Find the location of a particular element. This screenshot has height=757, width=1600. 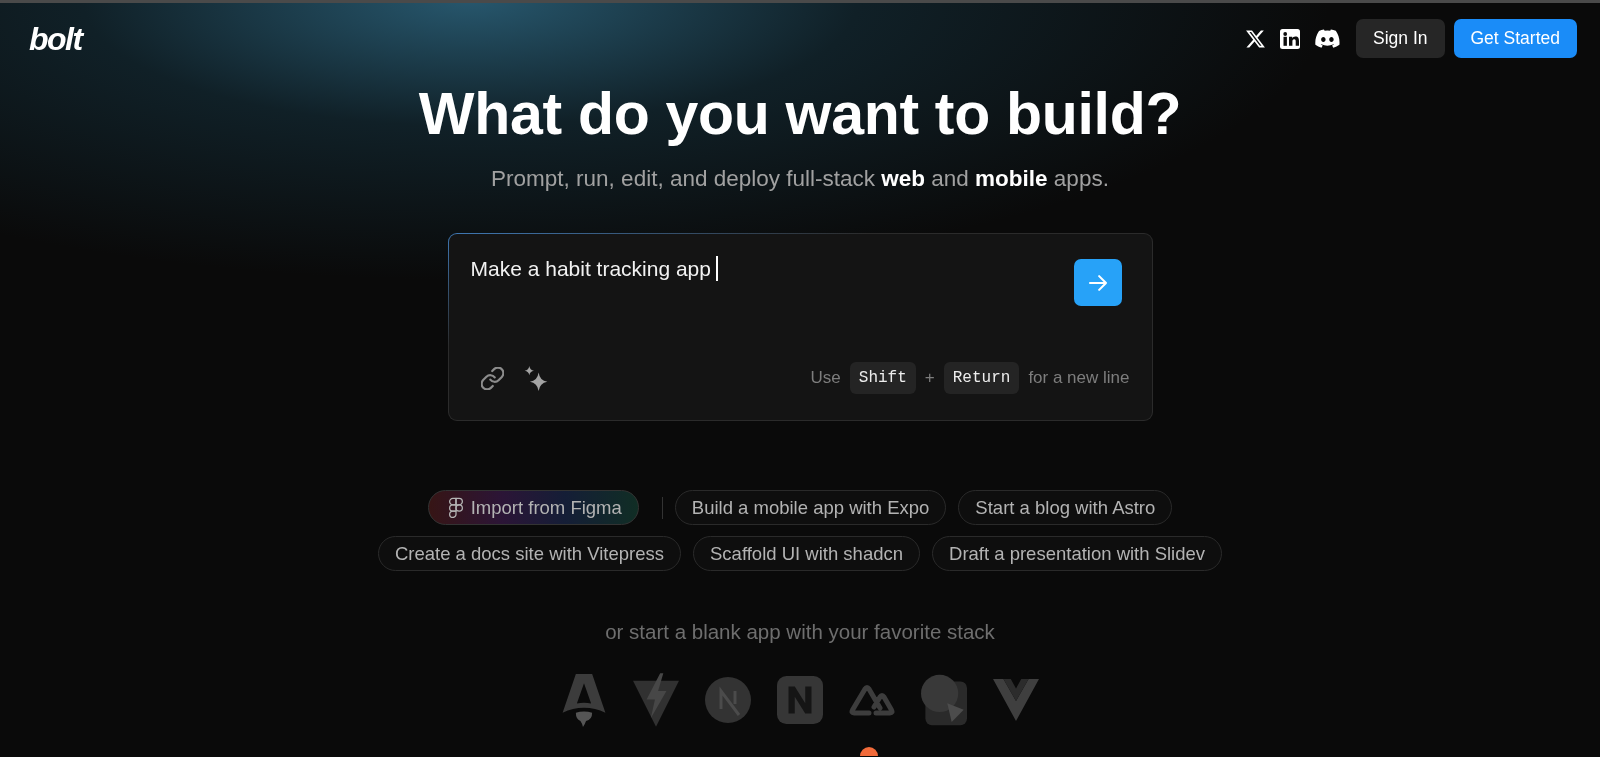

hint-text: for a new line is located at coordinates (1079, 378).